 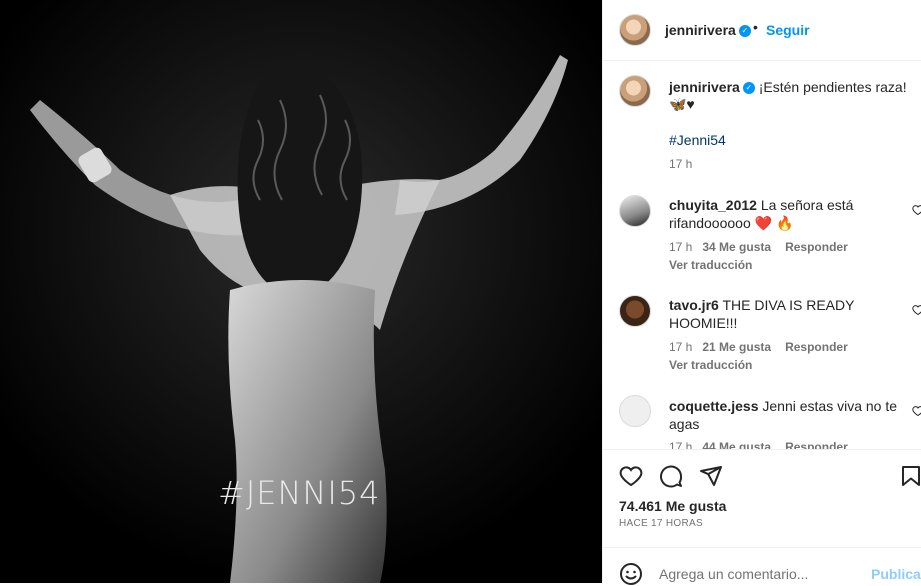 I want to click on caption-text: ¡Estén pendientes raza!, so click(x=832, y=87).